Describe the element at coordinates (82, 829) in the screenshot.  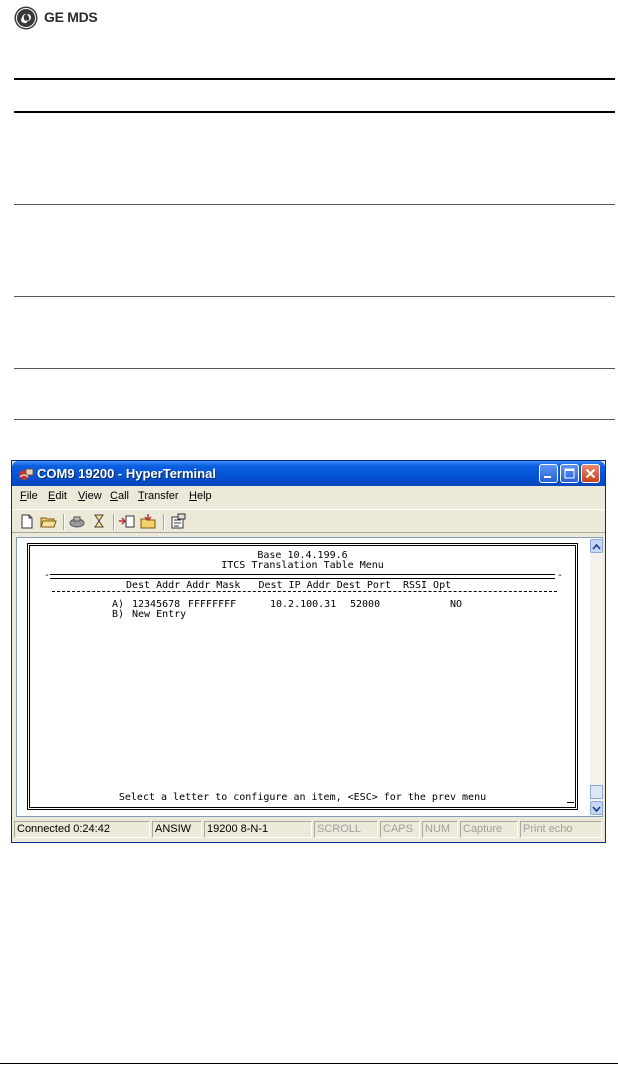
I see `status-connection: Connected 0:24:42` at that location.